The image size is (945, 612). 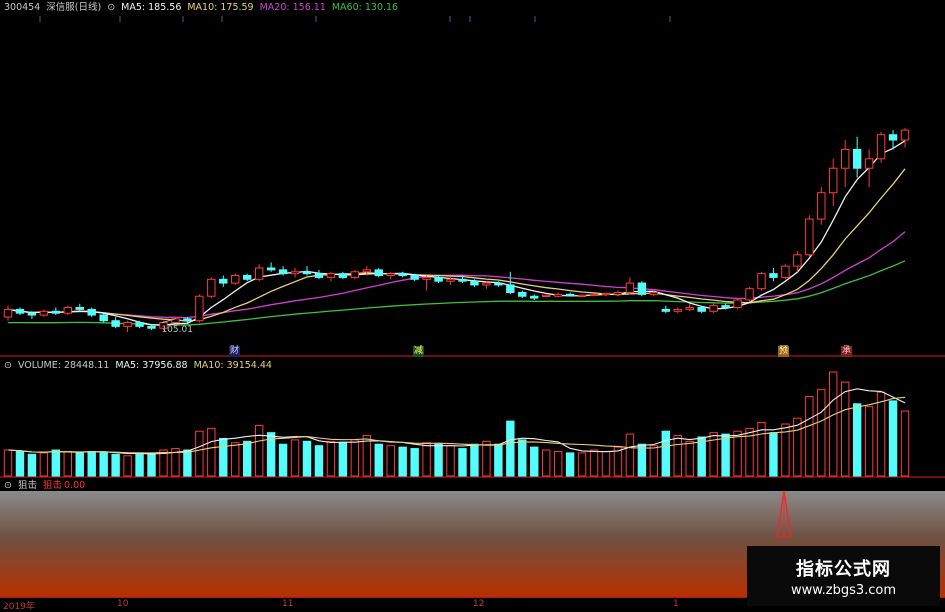 What do you see at coordinates (8, 485) in the screenshot?
I see `indicator-toggle-icon: ⊙` at bounding box center [8, 485].